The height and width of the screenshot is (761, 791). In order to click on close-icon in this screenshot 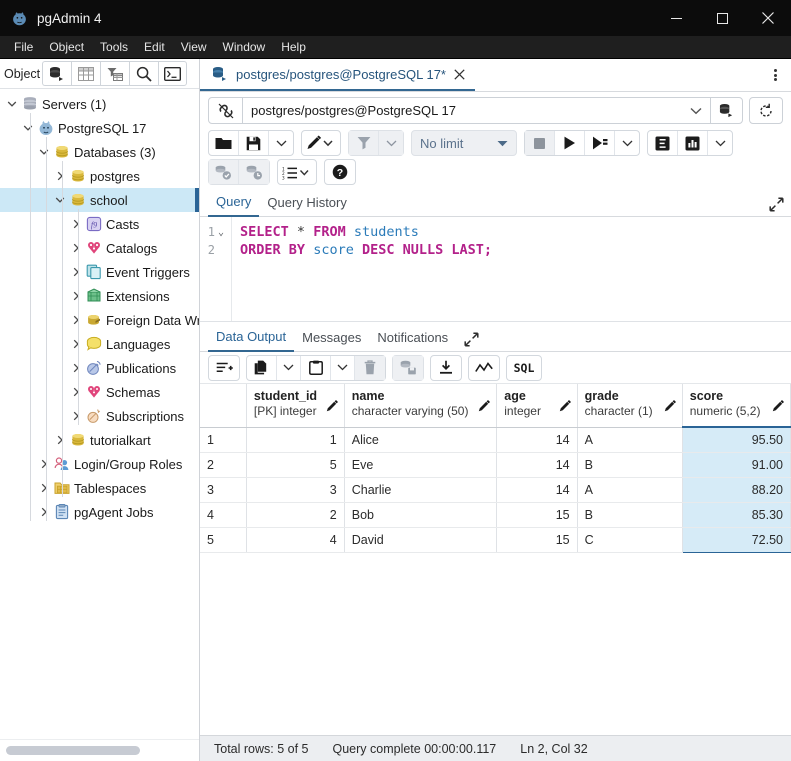, I will do `click(459, 74)`.